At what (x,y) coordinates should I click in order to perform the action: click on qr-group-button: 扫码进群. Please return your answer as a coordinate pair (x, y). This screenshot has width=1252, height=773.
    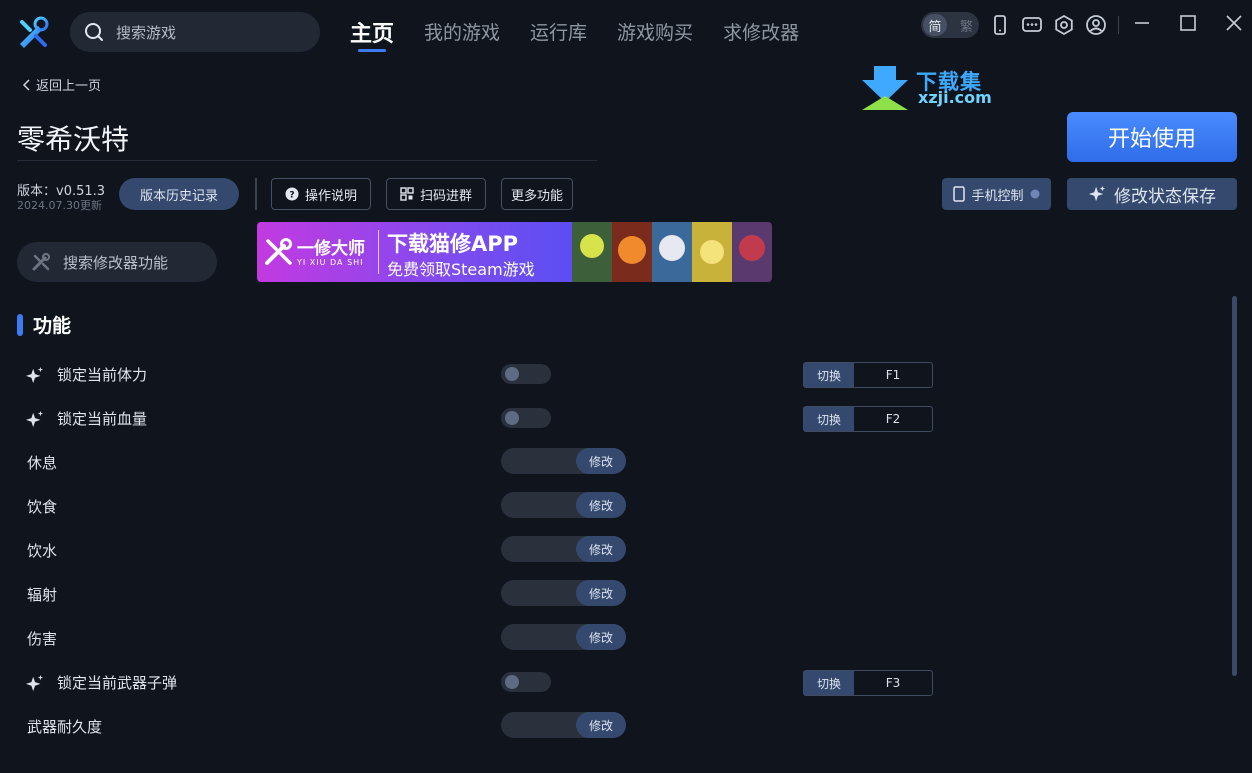
    Looking at the image, I should click on (436, 194).